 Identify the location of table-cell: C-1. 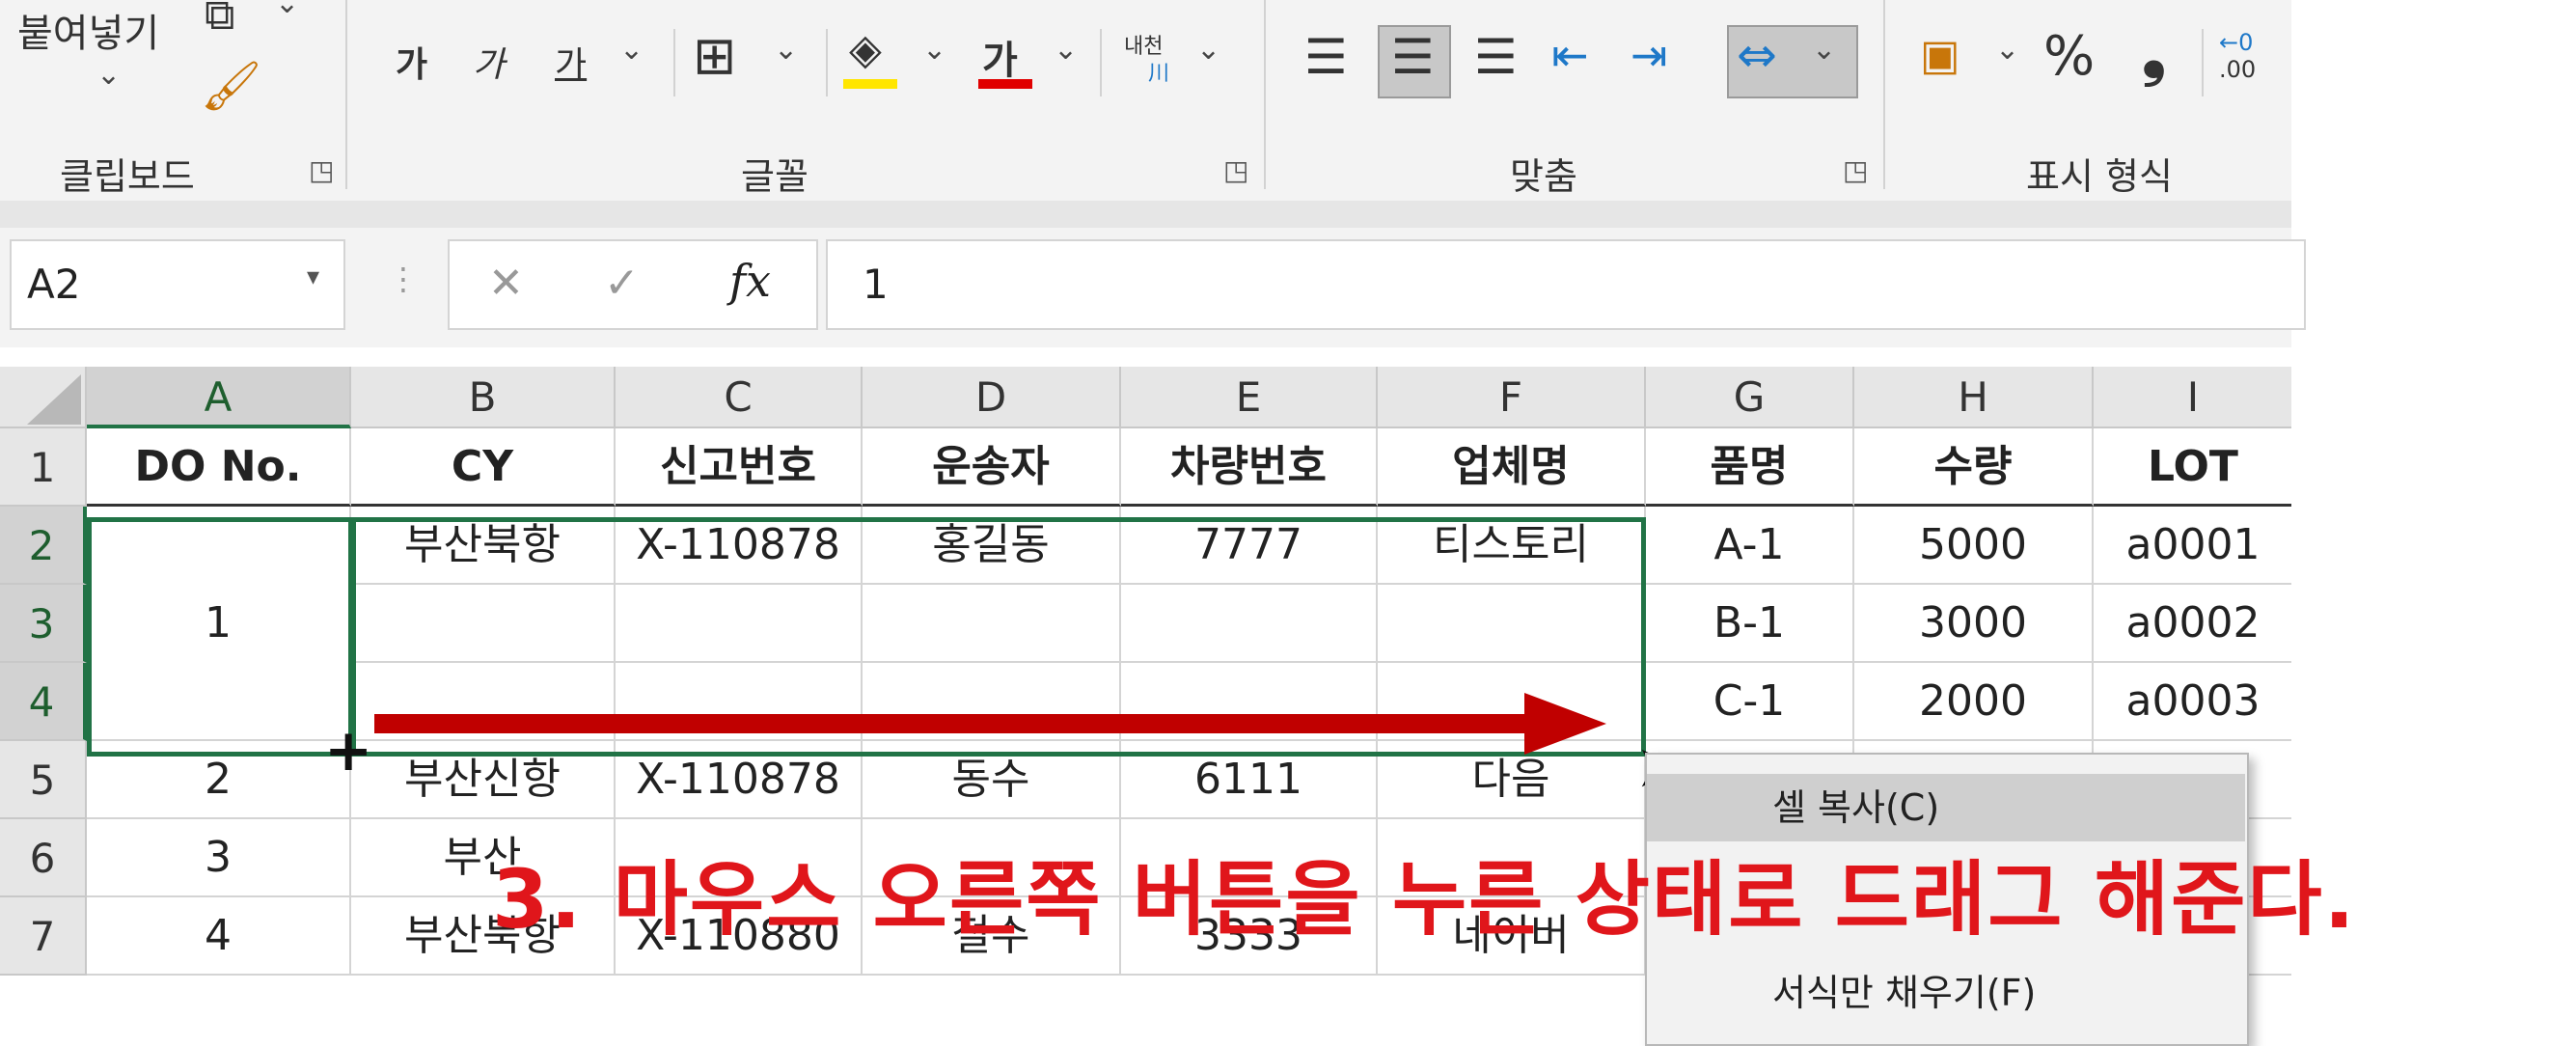
(1750, 702).